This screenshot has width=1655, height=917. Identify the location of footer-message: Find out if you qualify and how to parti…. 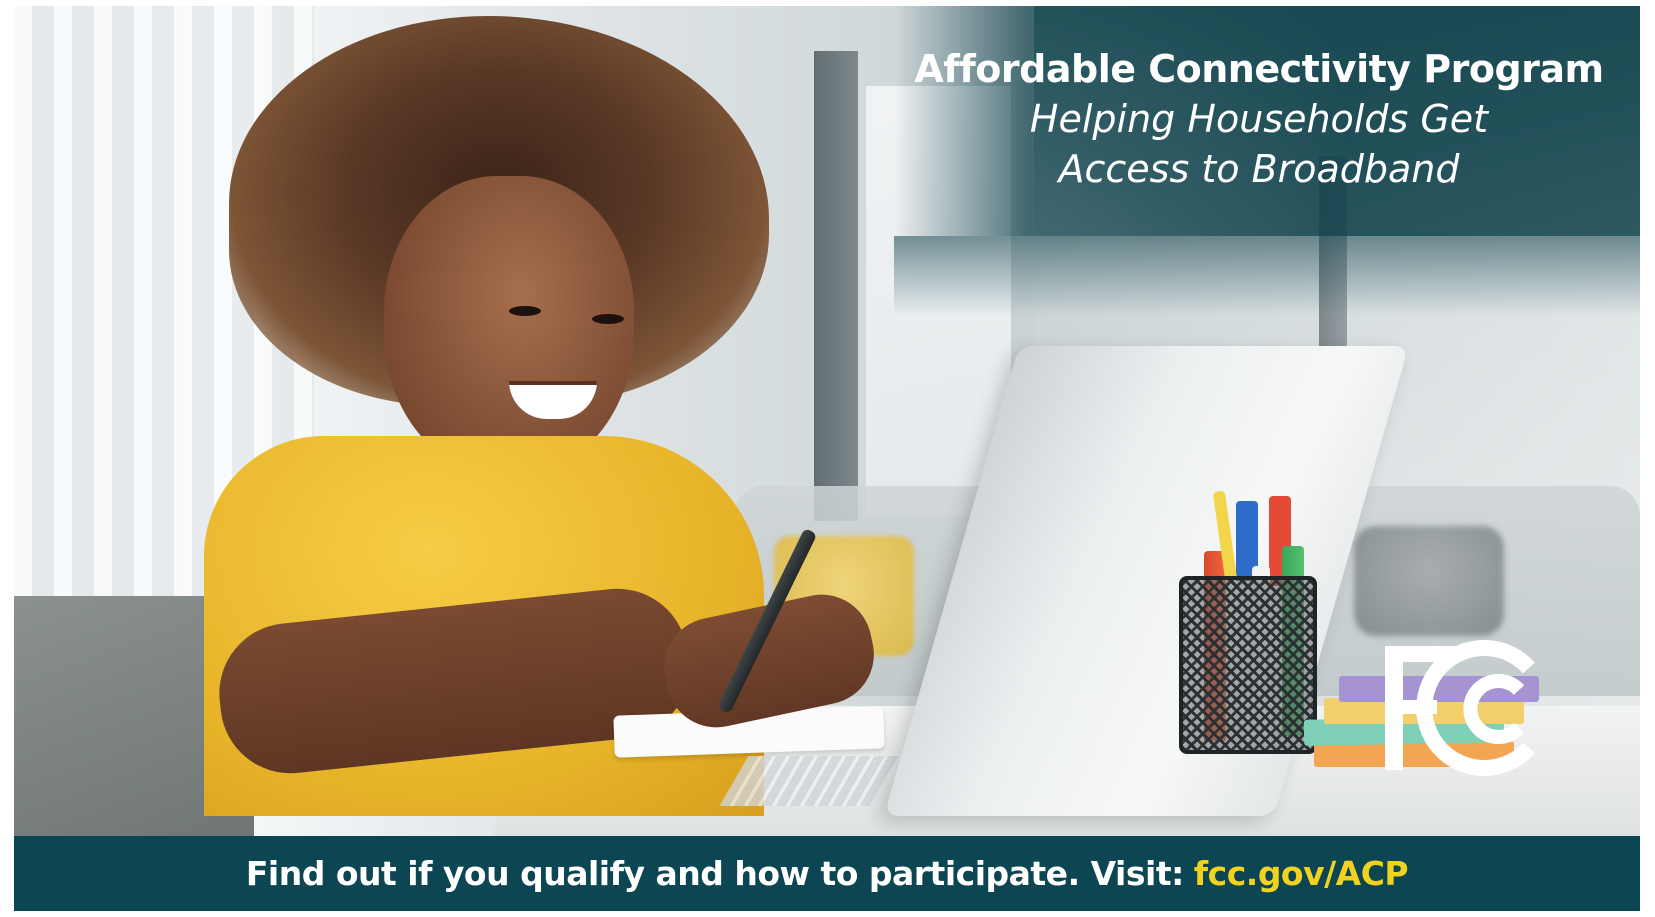
(714, 873).